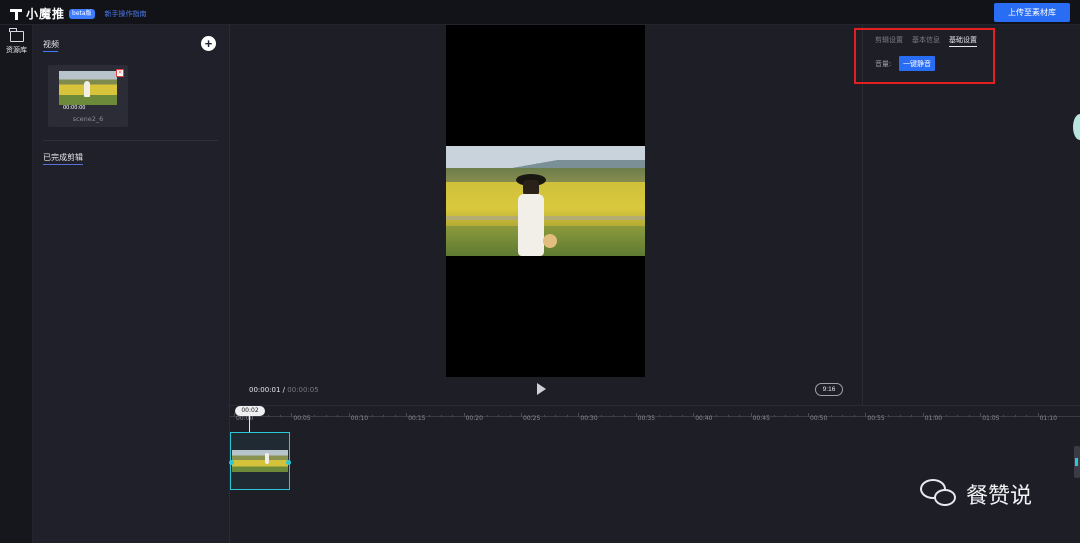  What do you see at coordinates (531, 225) in the screenshot?
I see `scene-dress` at bounding box center [531, 225].